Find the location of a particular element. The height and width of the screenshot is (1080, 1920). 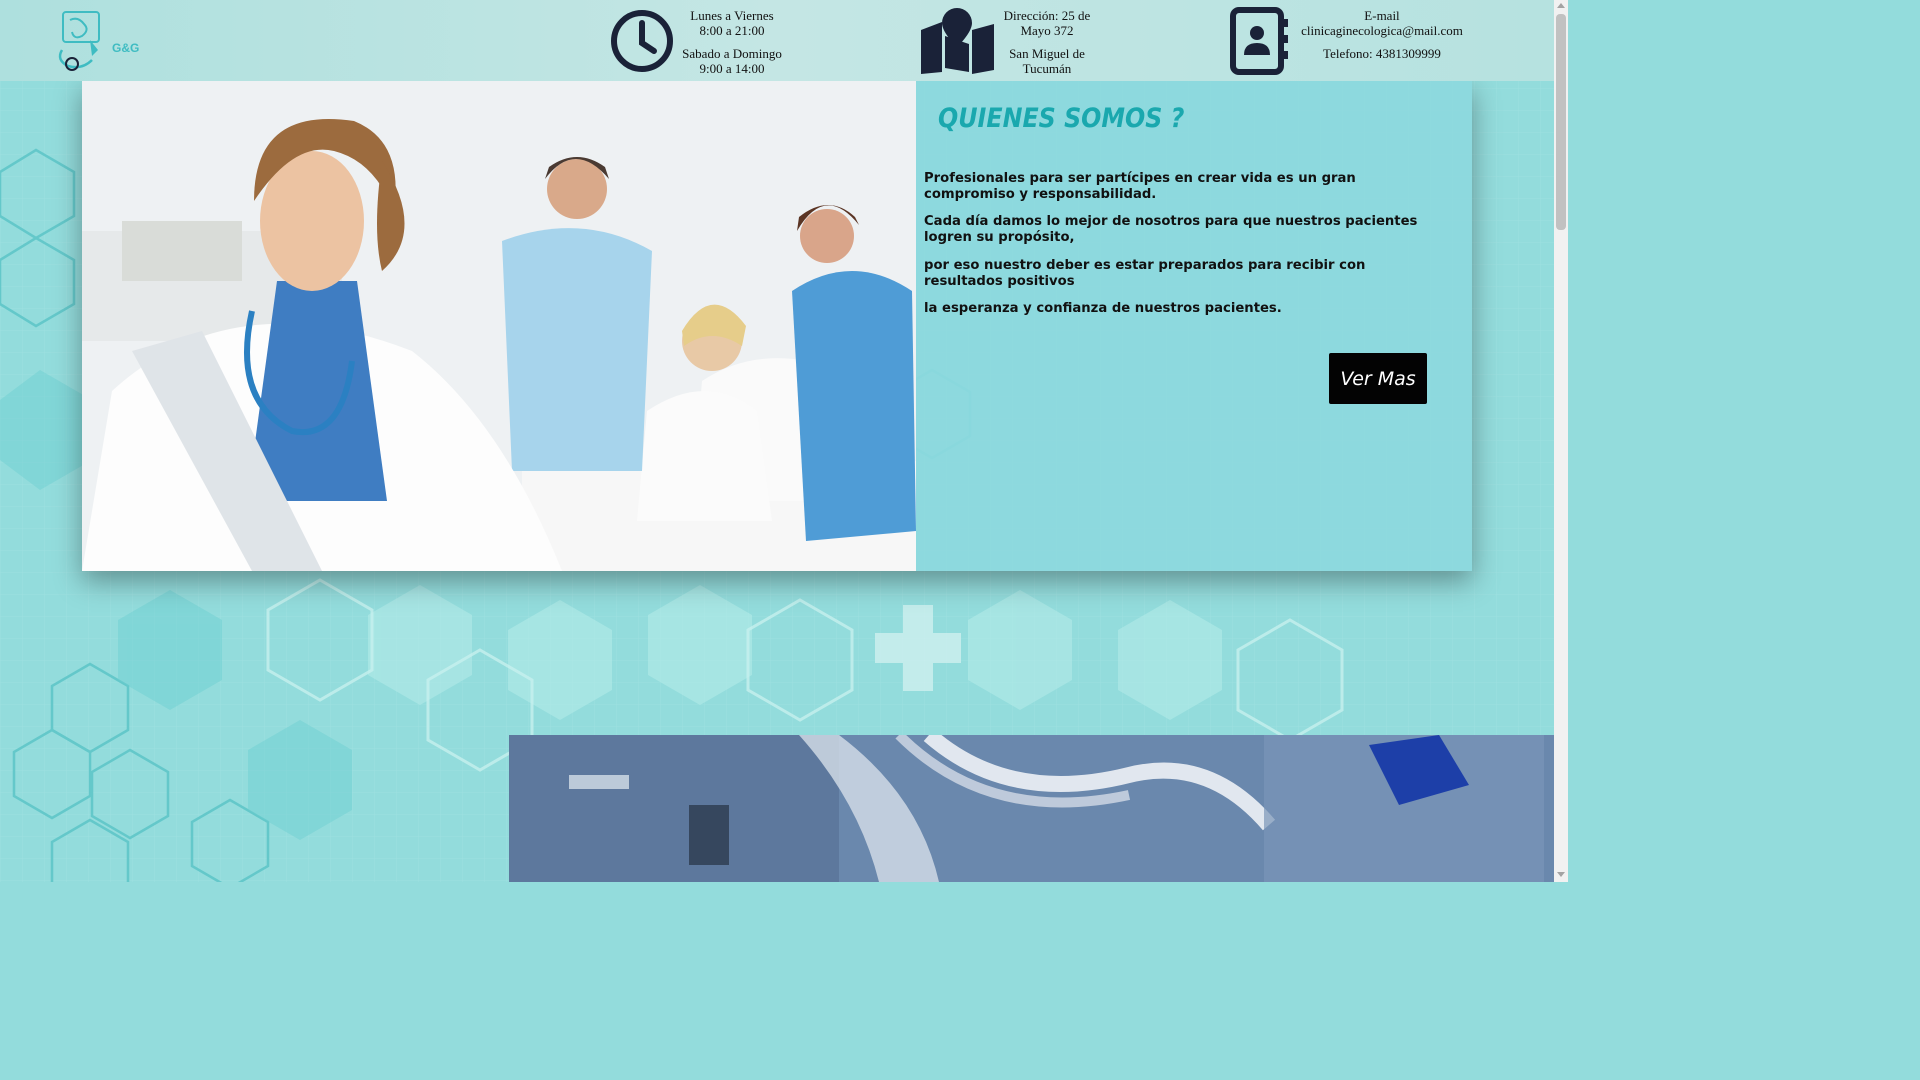

weekend-label: Sabado a Domingo is located at coordinates (732, 53).